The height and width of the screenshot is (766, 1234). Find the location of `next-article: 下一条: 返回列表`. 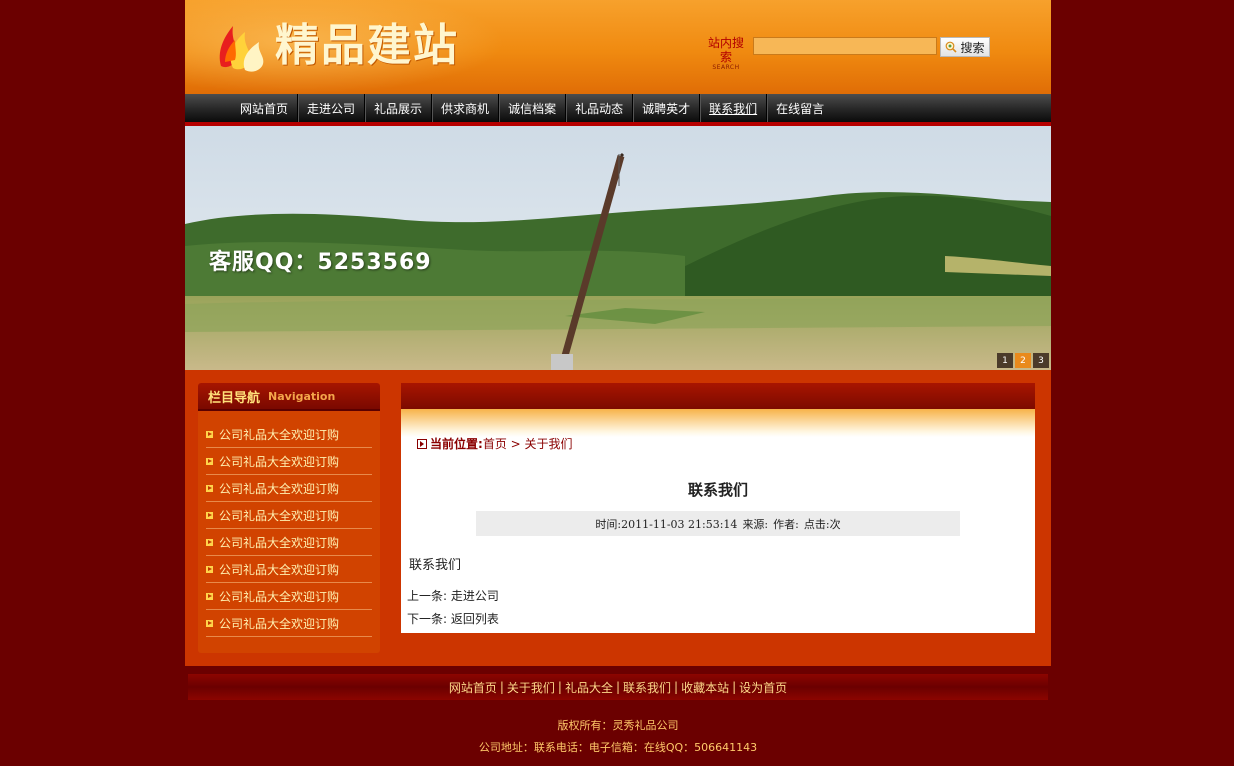

next-article: 下一条: 返回列表 is located at coordinates (453, 618).